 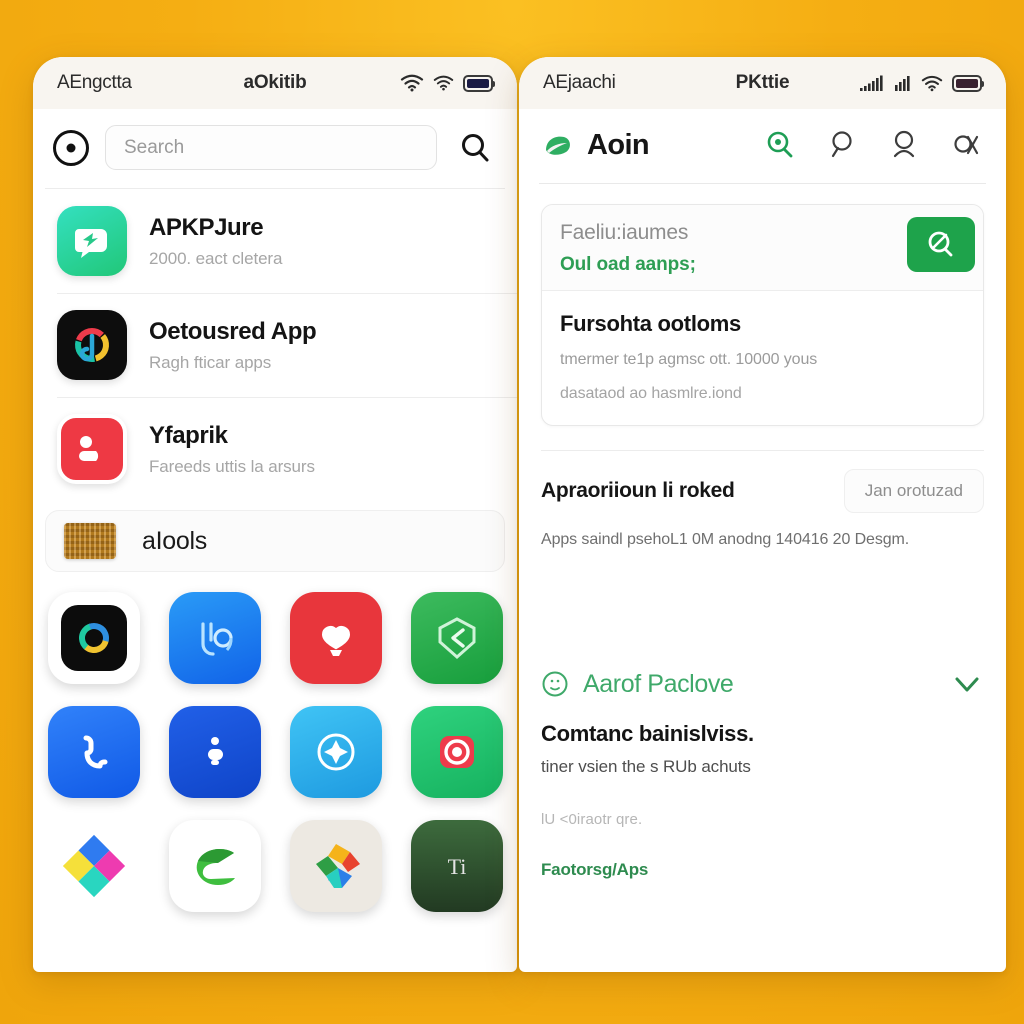 I want to click on promo-body-line-2: dasataod ao hasmlre.iond, so click(x=651, y=393).